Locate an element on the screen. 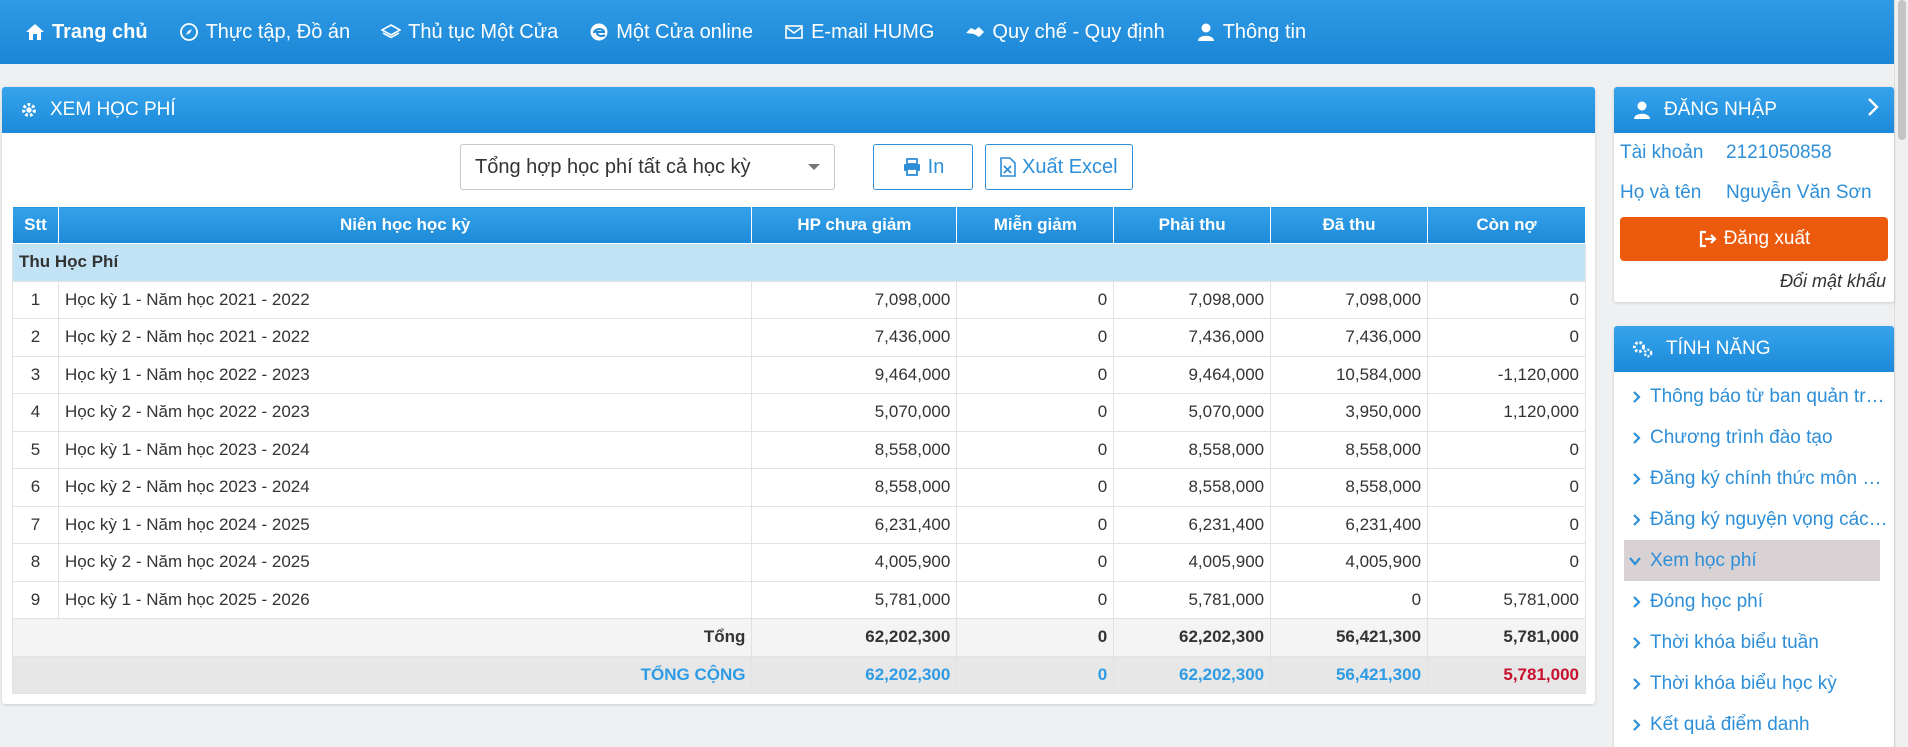 This screenshot has height=747, width=1908. group-label: Thu Học Phí is located at coordinates (799, 262).